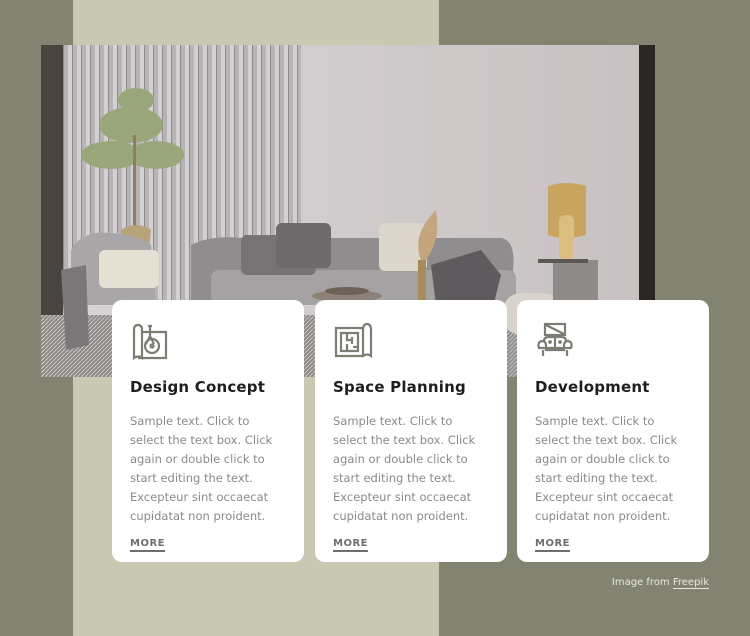 The width and height of the screenshot is (750, 636). I want to click on image-credit: Image from Freepik, so click(660, 583).